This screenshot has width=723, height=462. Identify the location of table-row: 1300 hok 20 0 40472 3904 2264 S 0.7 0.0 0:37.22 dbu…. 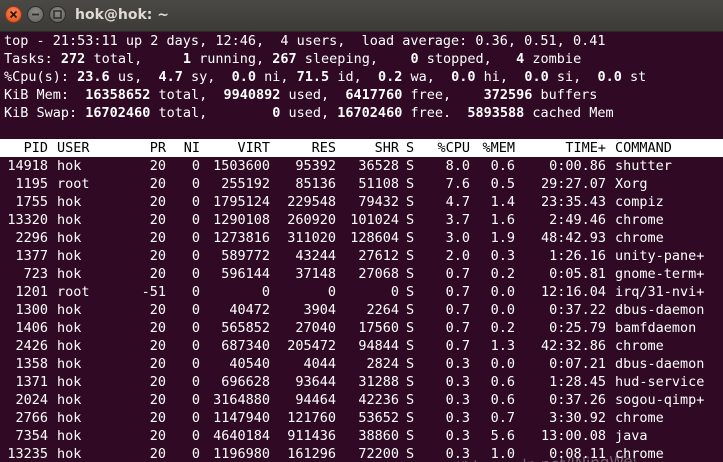
(361, 310).